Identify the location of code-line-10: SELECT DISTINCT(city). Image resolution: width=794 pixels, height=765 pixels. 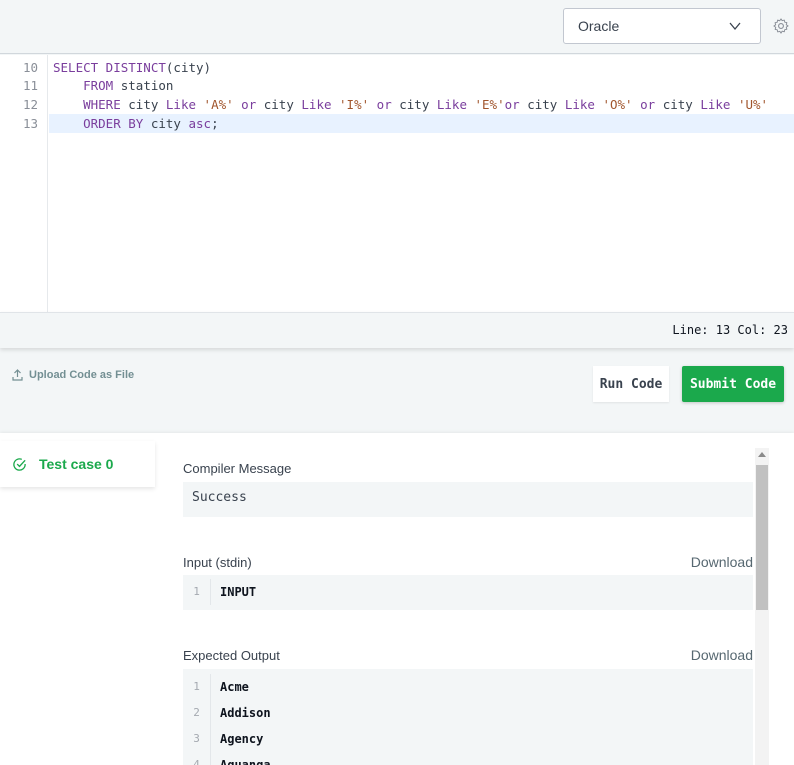
(132, 67).